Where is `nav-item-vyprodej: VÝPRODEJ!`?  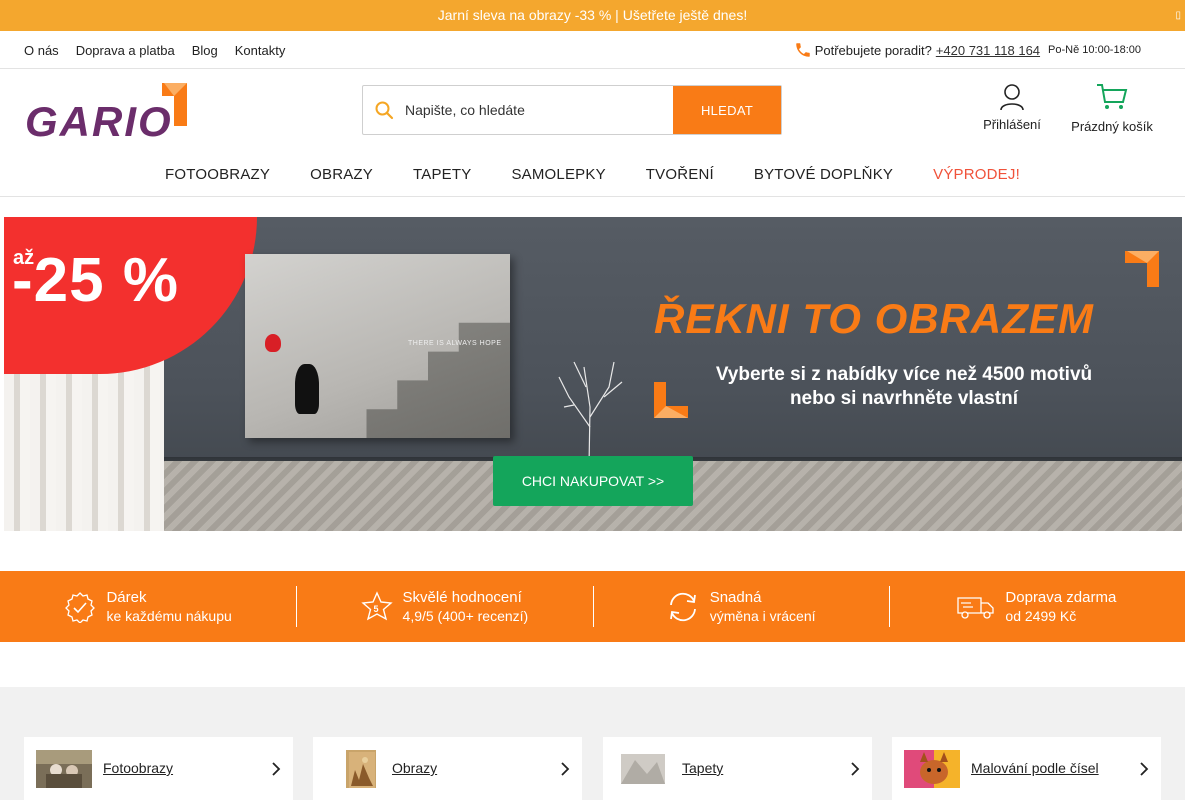 nav-item-vyprodej: VÝPRODEJ! is located at coordinates (976, 174).